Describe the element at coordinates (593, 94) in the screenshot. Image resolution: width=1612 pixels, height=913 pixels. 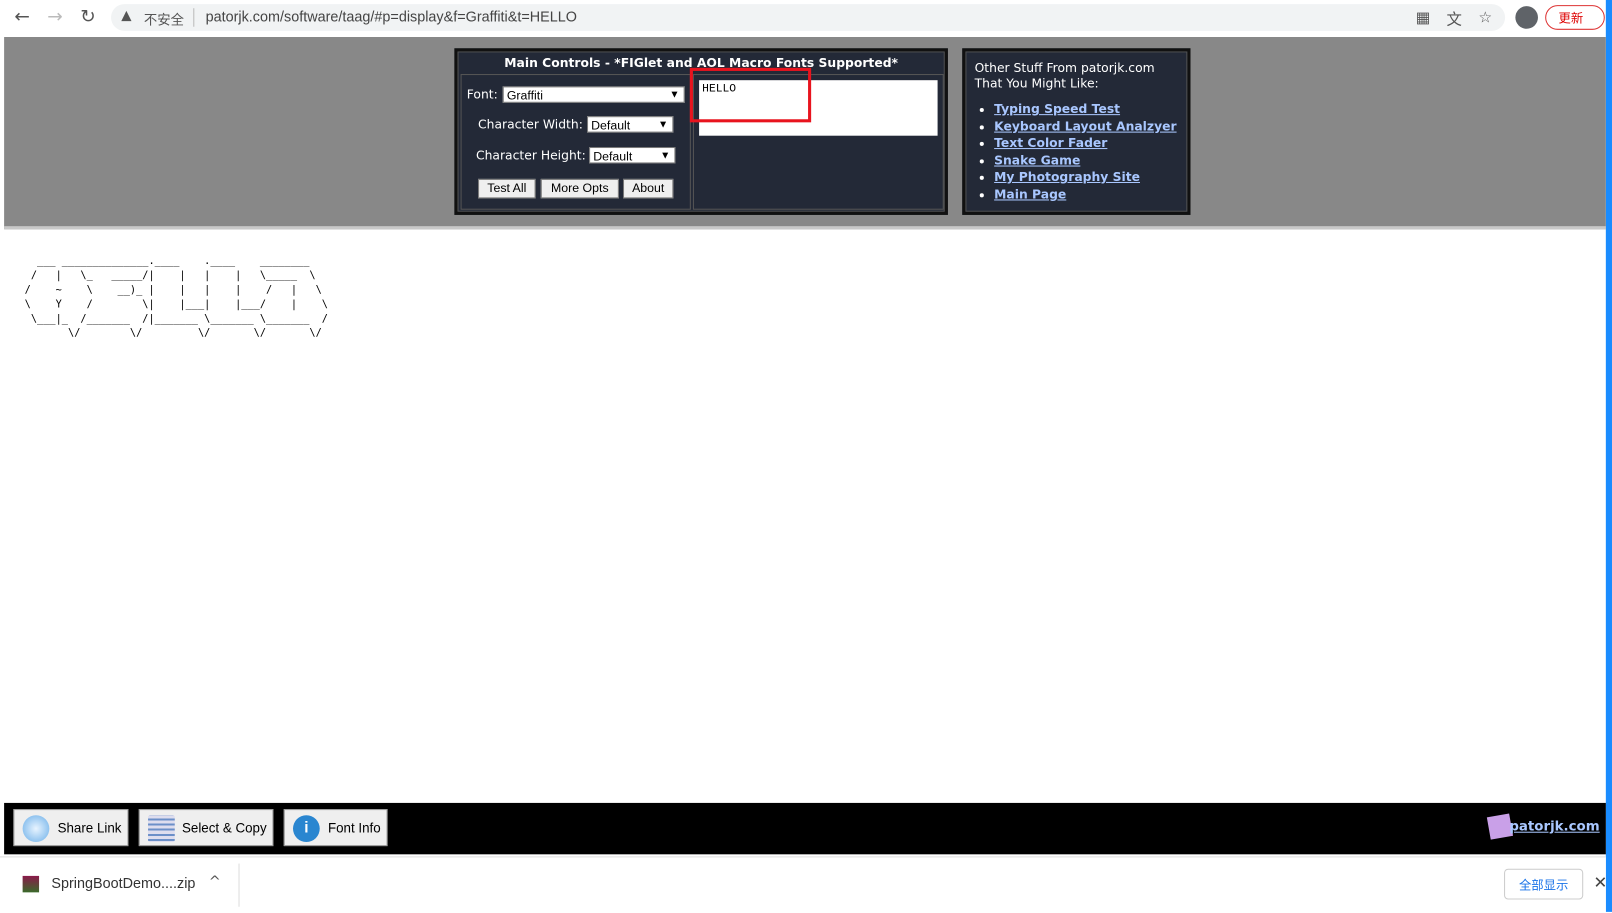
I see `font-select: Graffiti ▼` at that location.